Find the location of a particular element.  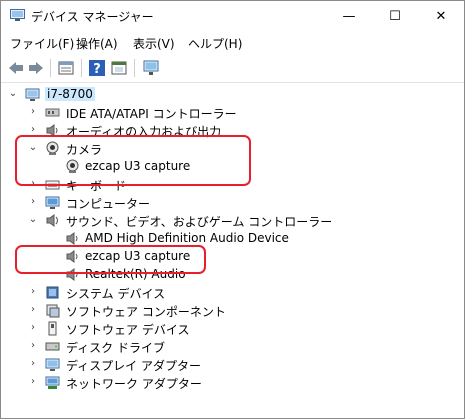

tree-root-label: i7-8700 is located at coordinates (70, 94).